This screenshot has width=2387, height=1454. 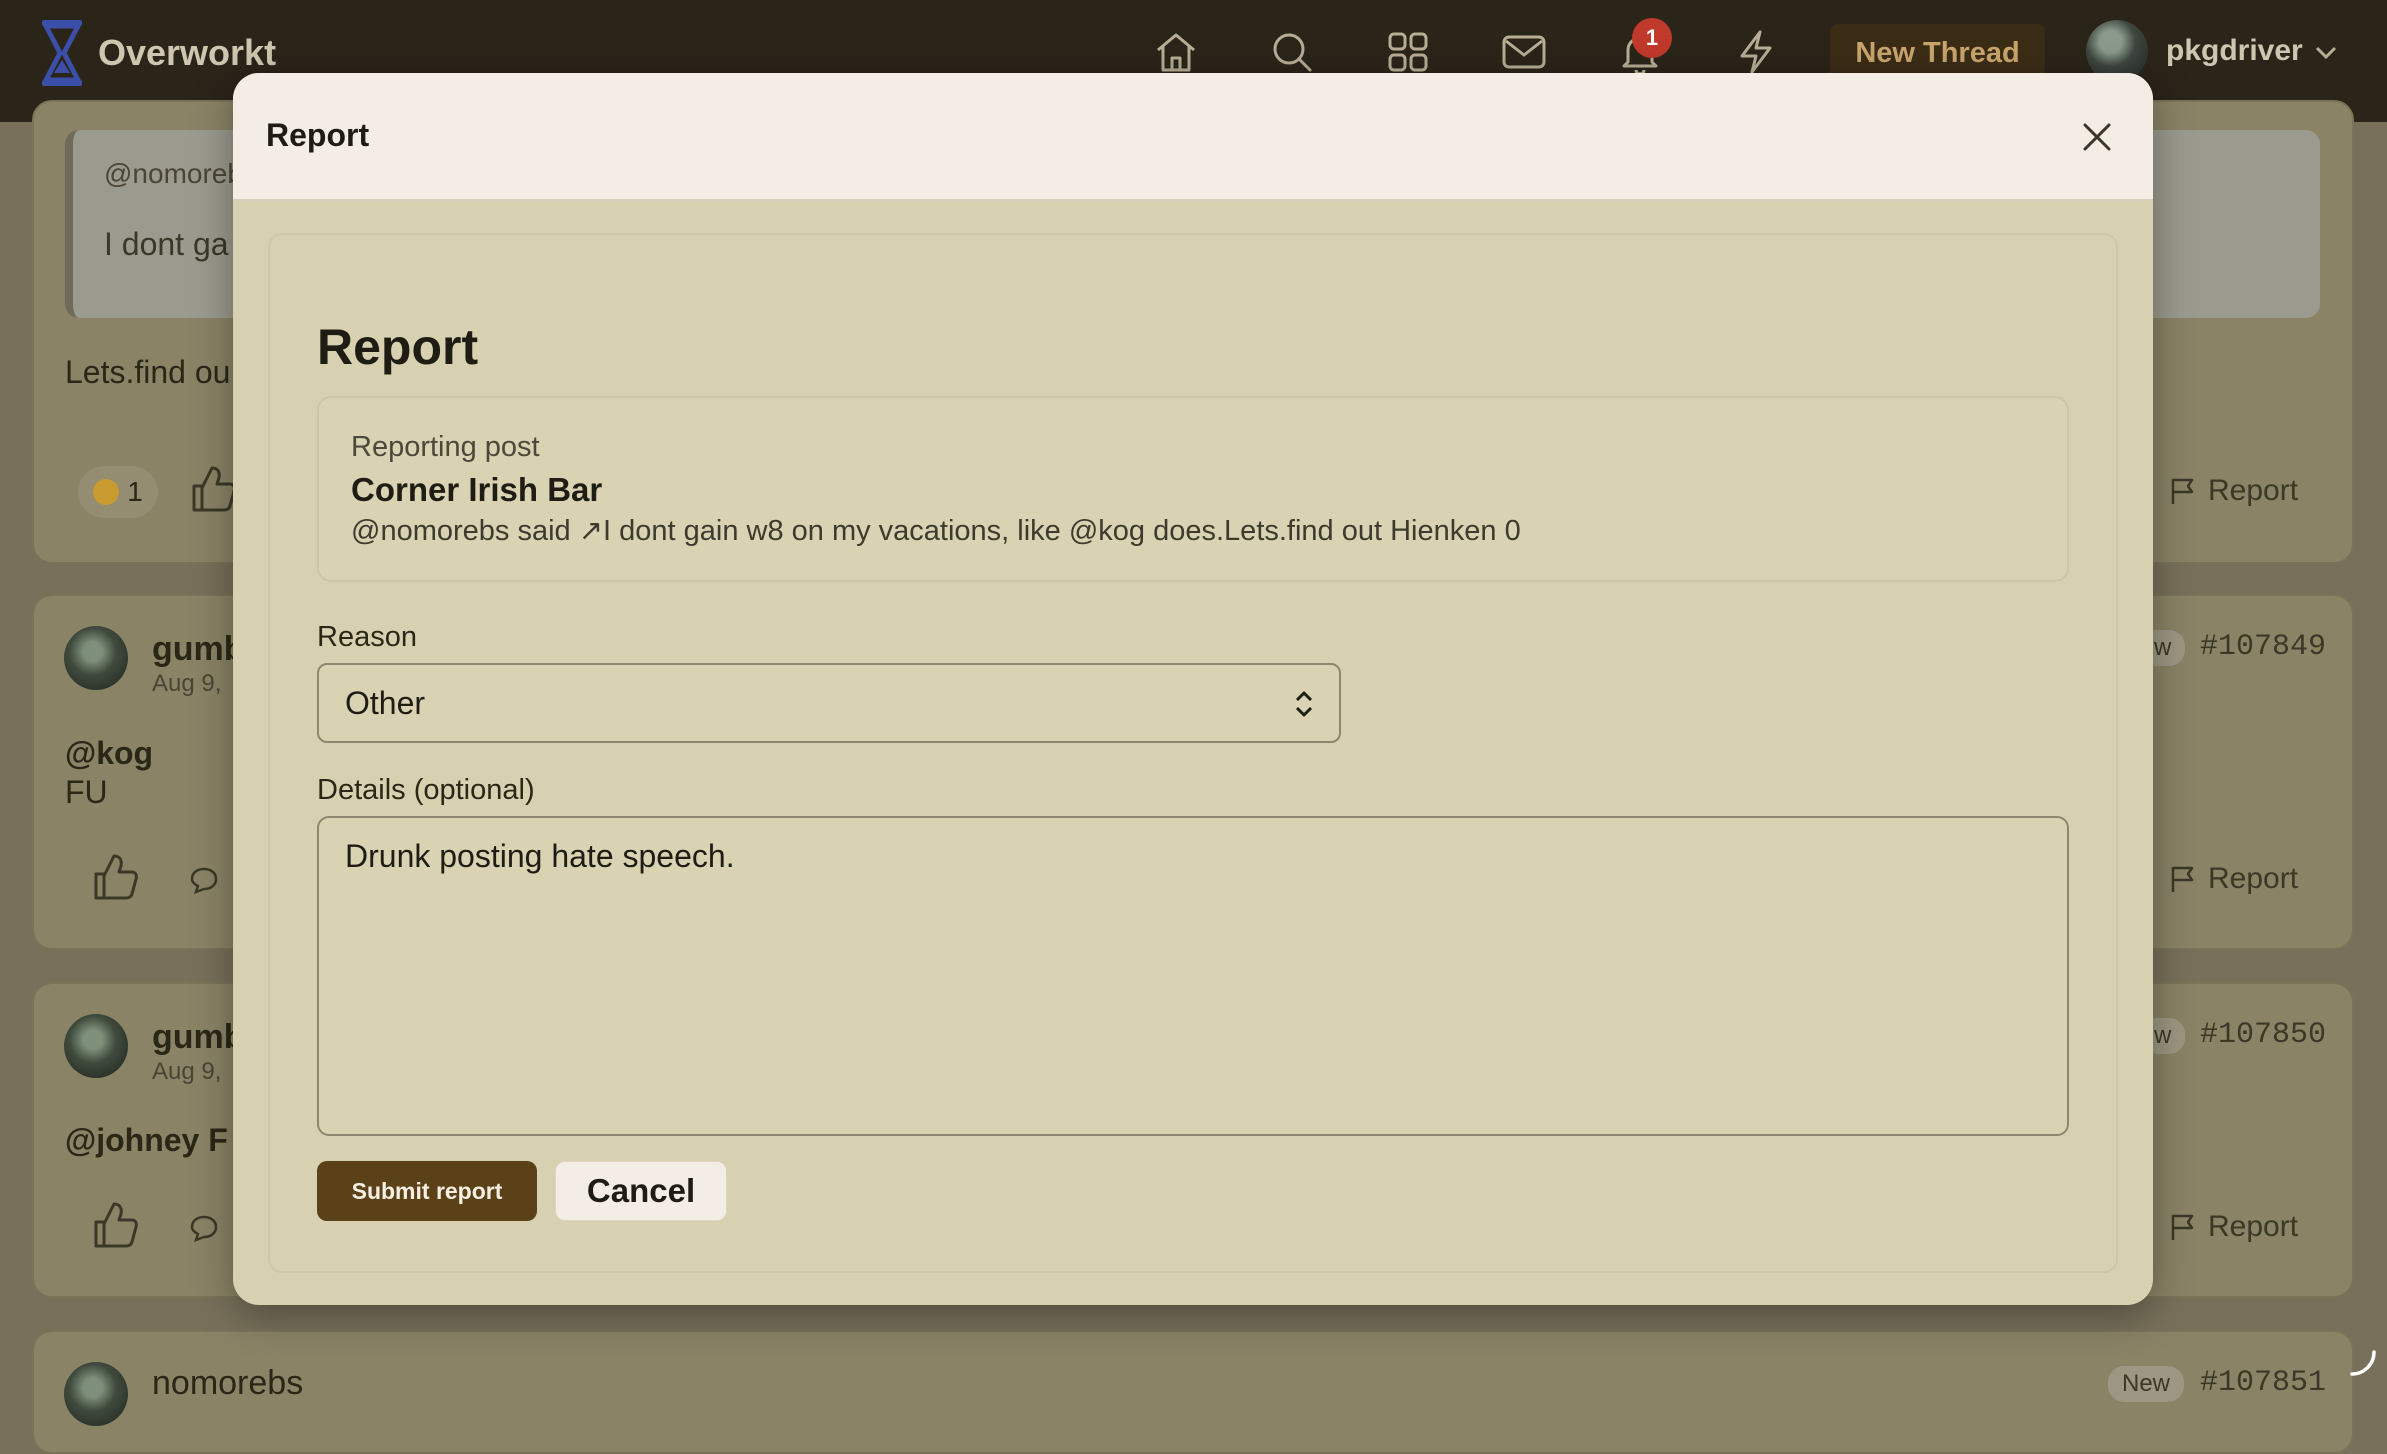 What do you see at coordinates (146, 1140) in the screenshot?
I see `post-body: @johney F` at bounding box center [146, 1140].